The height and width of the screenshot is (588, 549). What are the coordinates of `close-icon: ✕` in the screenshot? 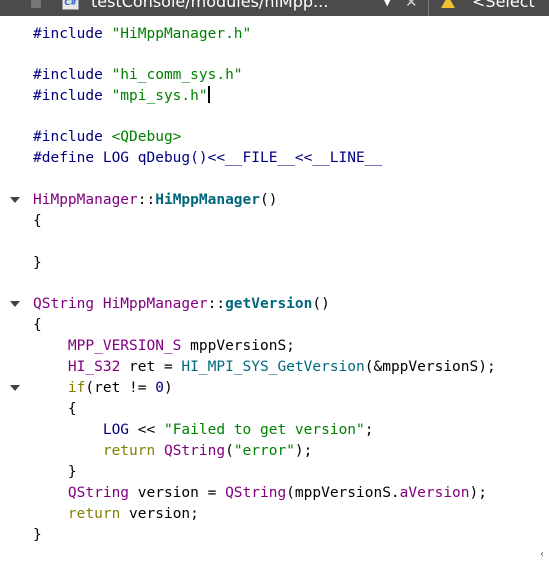 It's located at (411, 5).